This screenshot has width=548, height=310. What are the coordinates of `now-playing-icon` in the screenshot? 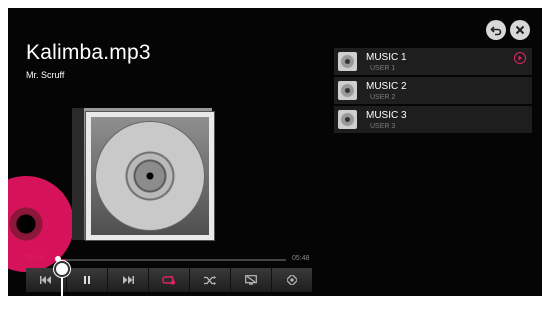 It's located at (520, 58).